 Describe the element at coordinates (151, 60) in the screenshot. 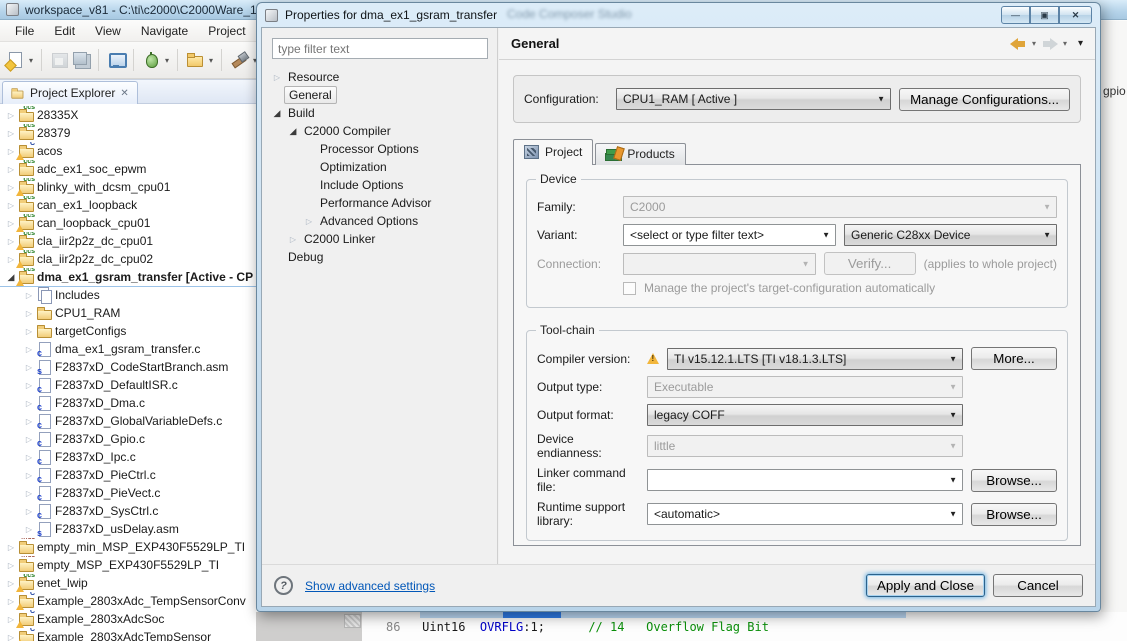

I see `debug-icon` at that location.